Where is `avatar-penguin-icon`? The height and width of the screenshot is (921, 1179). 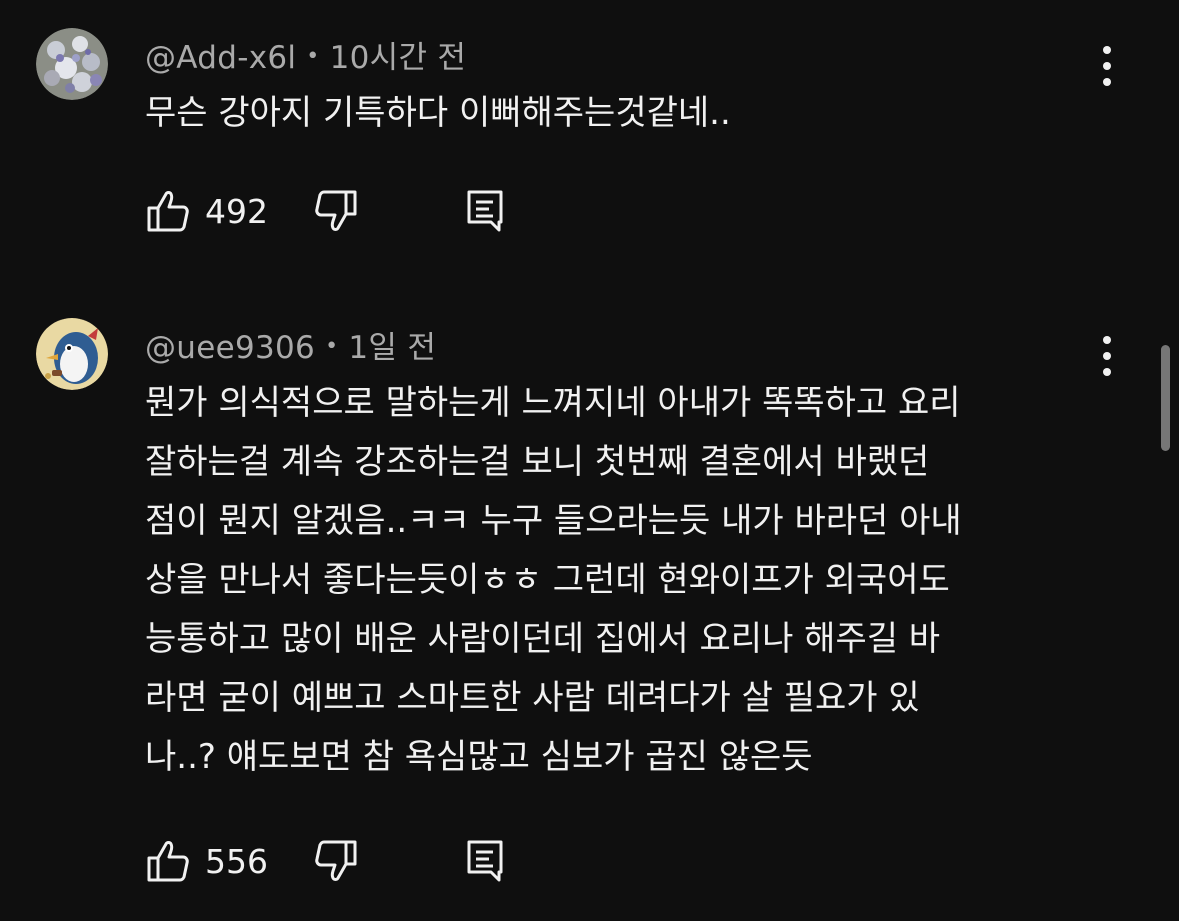 avatar-penguin-icon is located at coordinates (72, 354).